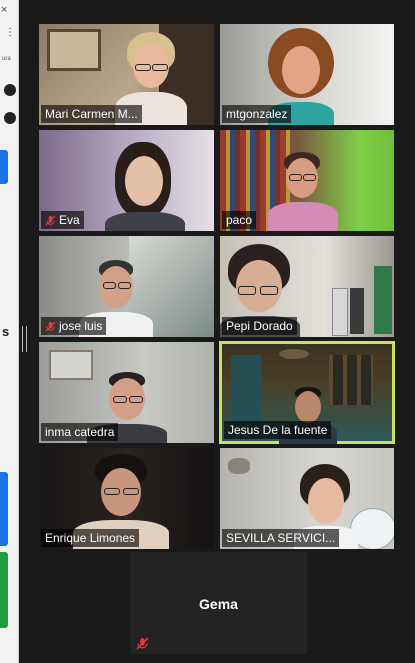  I want to click on participant-tile: Pepi Dorado, so click(307, 286).